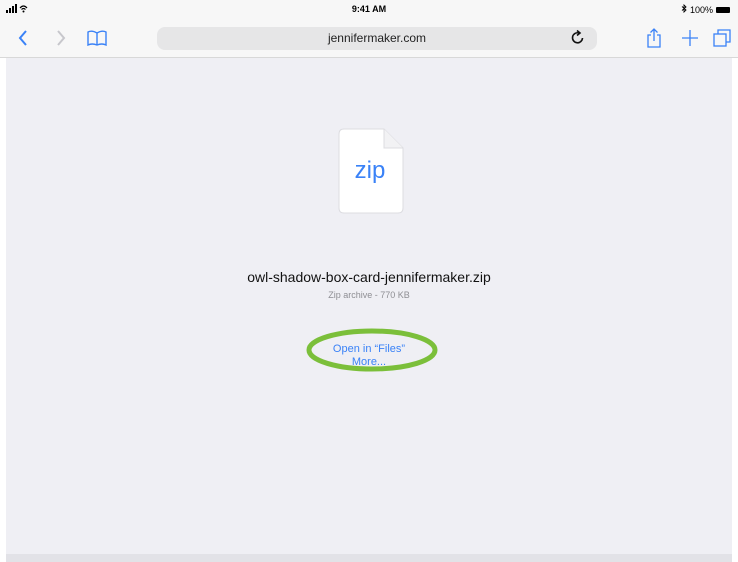 This screenshot has width=738, height=562. I want to click on url-text: jennifermaker.com, so click(377, 38).